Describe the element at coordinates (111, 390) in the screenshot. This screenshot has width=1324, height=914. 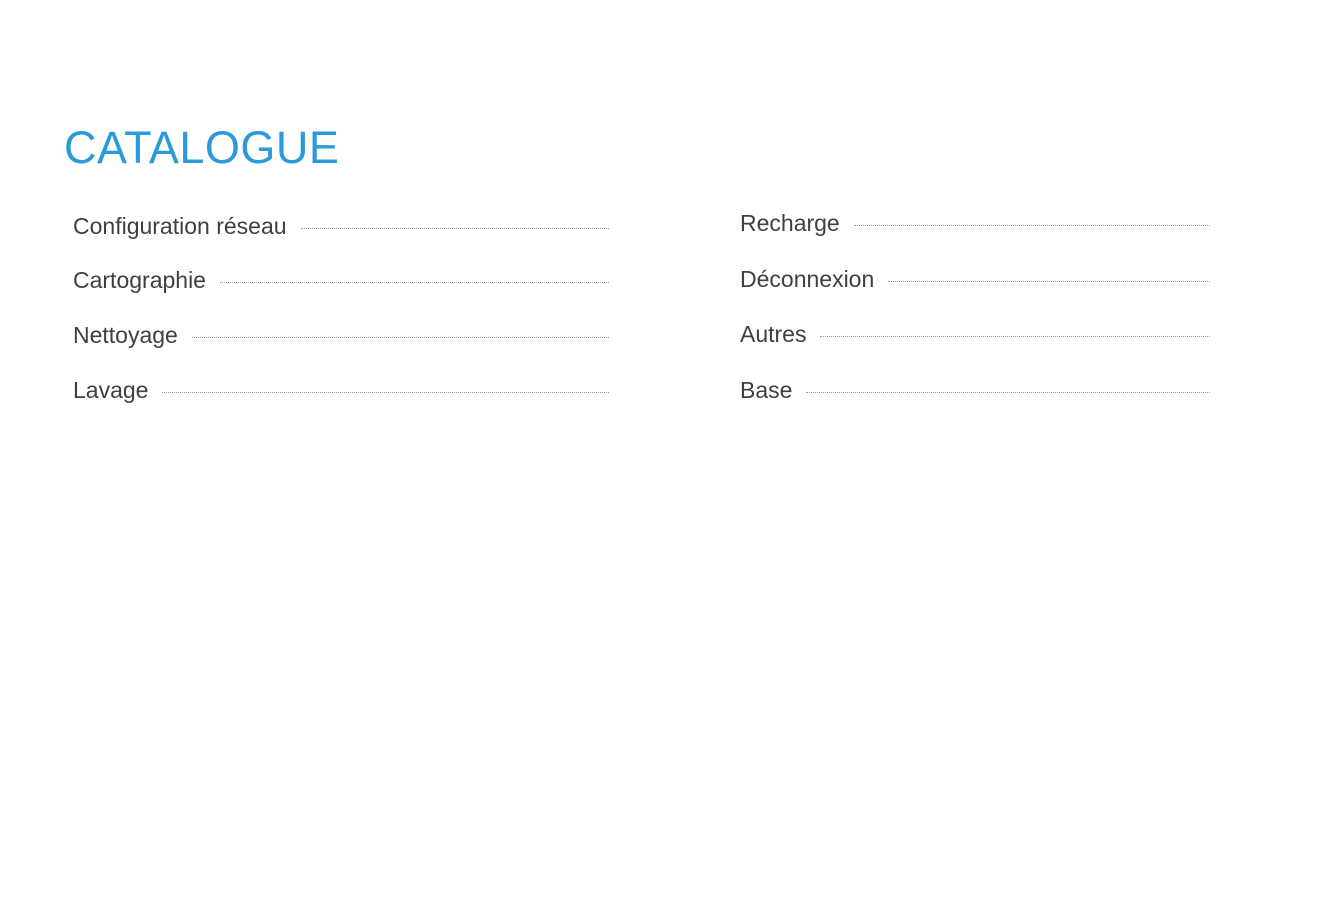
I see `toc-entry-label: Lavage` at that location.